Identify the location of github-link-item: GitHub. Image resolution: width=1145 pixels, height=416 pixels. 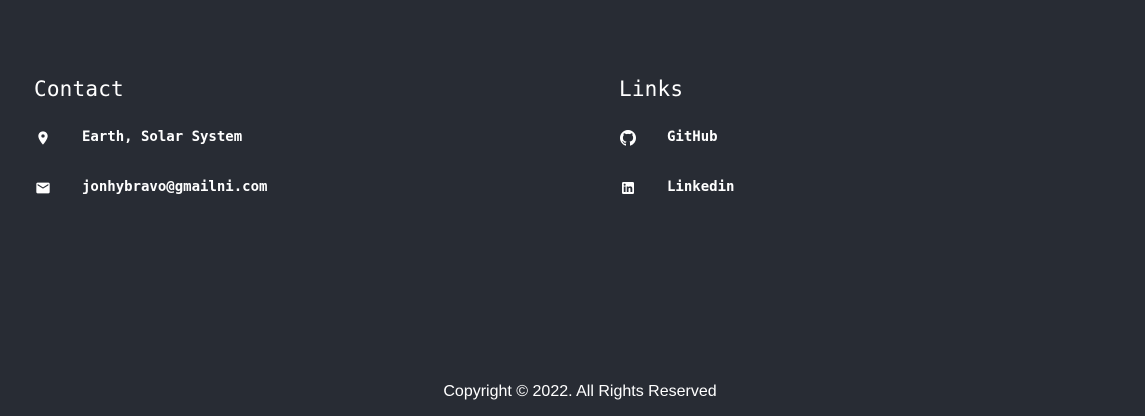
(668, 137).